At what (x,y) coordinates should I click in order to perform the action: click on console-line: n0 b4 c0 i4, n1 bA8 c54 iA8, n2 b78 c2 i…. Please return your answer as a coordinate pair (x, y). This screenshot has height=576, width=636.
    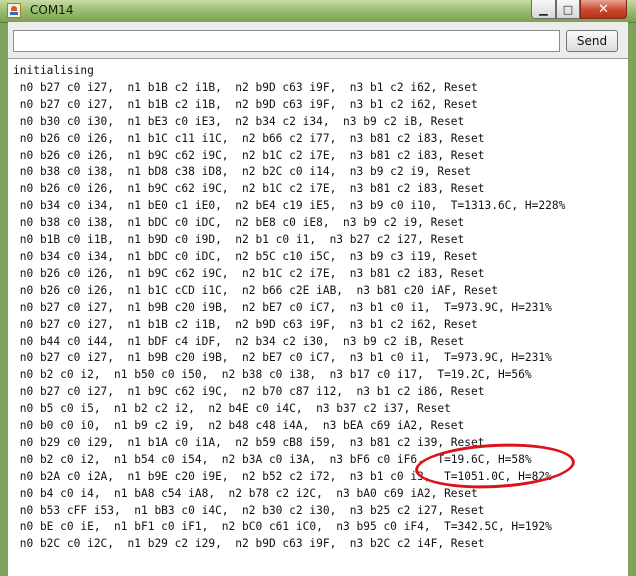
    Looking at the image, I should click on (248, 493).